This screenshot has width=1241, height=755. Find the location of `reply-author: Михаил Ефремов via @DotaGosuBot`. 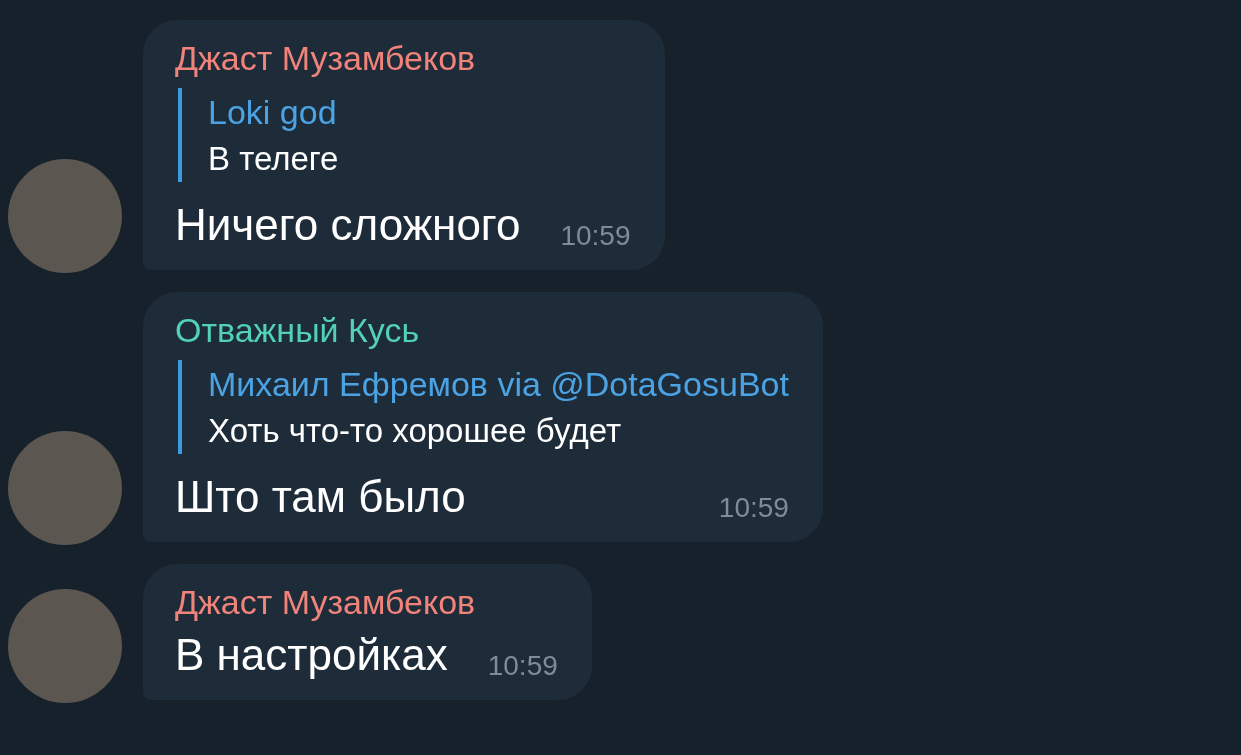

reply-author: Михаил Ефремов via @DotaGosuBot is located at coordinates (498, 384).